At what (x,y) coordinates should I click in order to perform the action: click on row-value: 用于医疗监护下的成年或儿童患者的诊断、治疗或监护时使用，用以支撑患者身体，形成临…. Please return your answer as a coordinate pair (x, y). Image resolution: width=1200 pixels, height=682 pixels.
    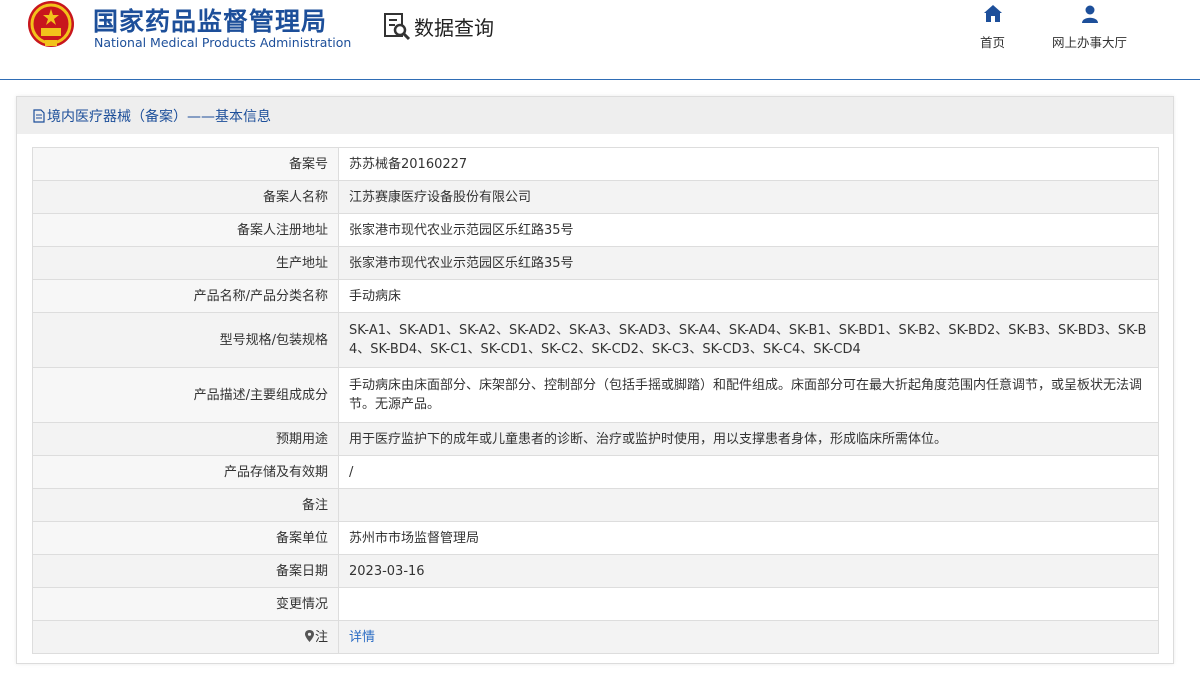
    Looking at the image, I should click on (748, 439).